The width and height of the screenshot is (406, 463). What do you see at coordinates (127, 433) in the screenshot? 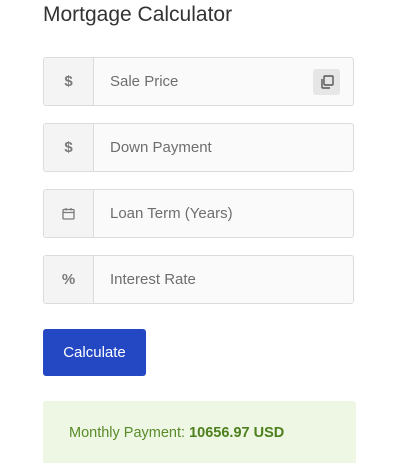
I see `result-label: Monthly Payment:` at bounding box center [127, 433].